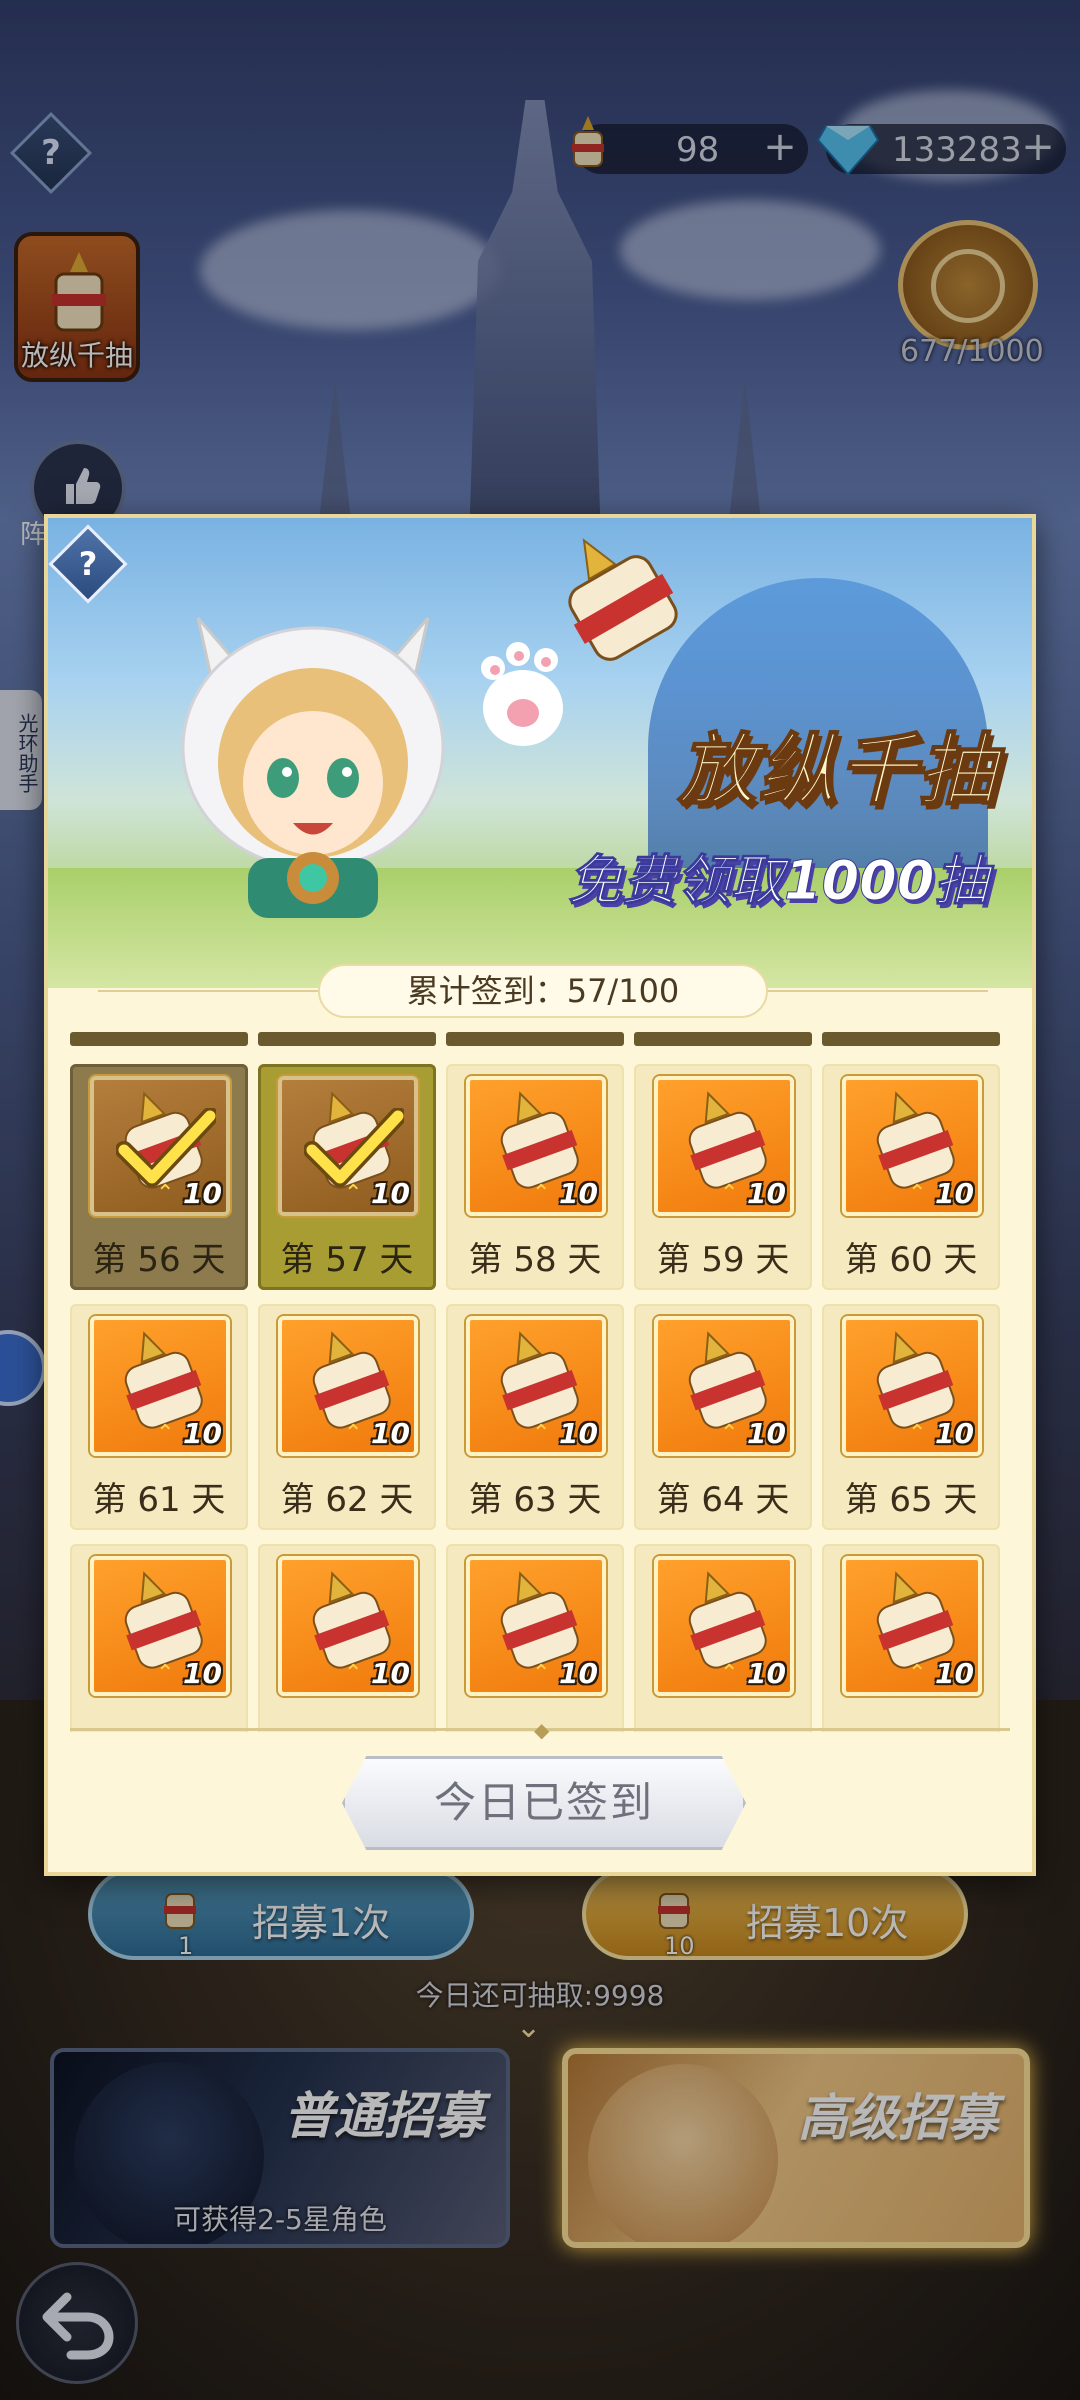 This screenshot has height=2400, width=1080. I want to click on day-label: 第 60 天, so click(911, 1260).